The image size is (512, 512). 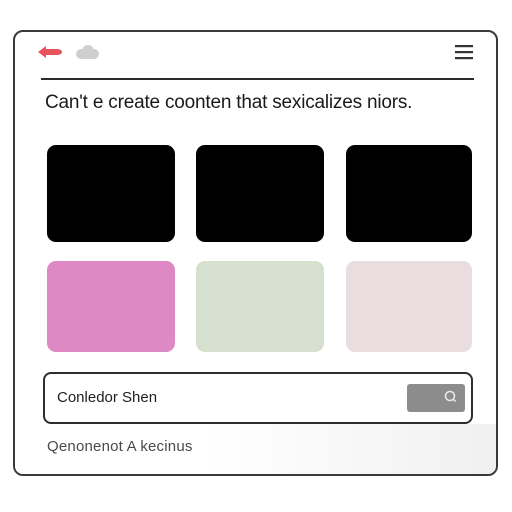 I want to click on search-input: Conledor Shen, so click(x=107, y=398).